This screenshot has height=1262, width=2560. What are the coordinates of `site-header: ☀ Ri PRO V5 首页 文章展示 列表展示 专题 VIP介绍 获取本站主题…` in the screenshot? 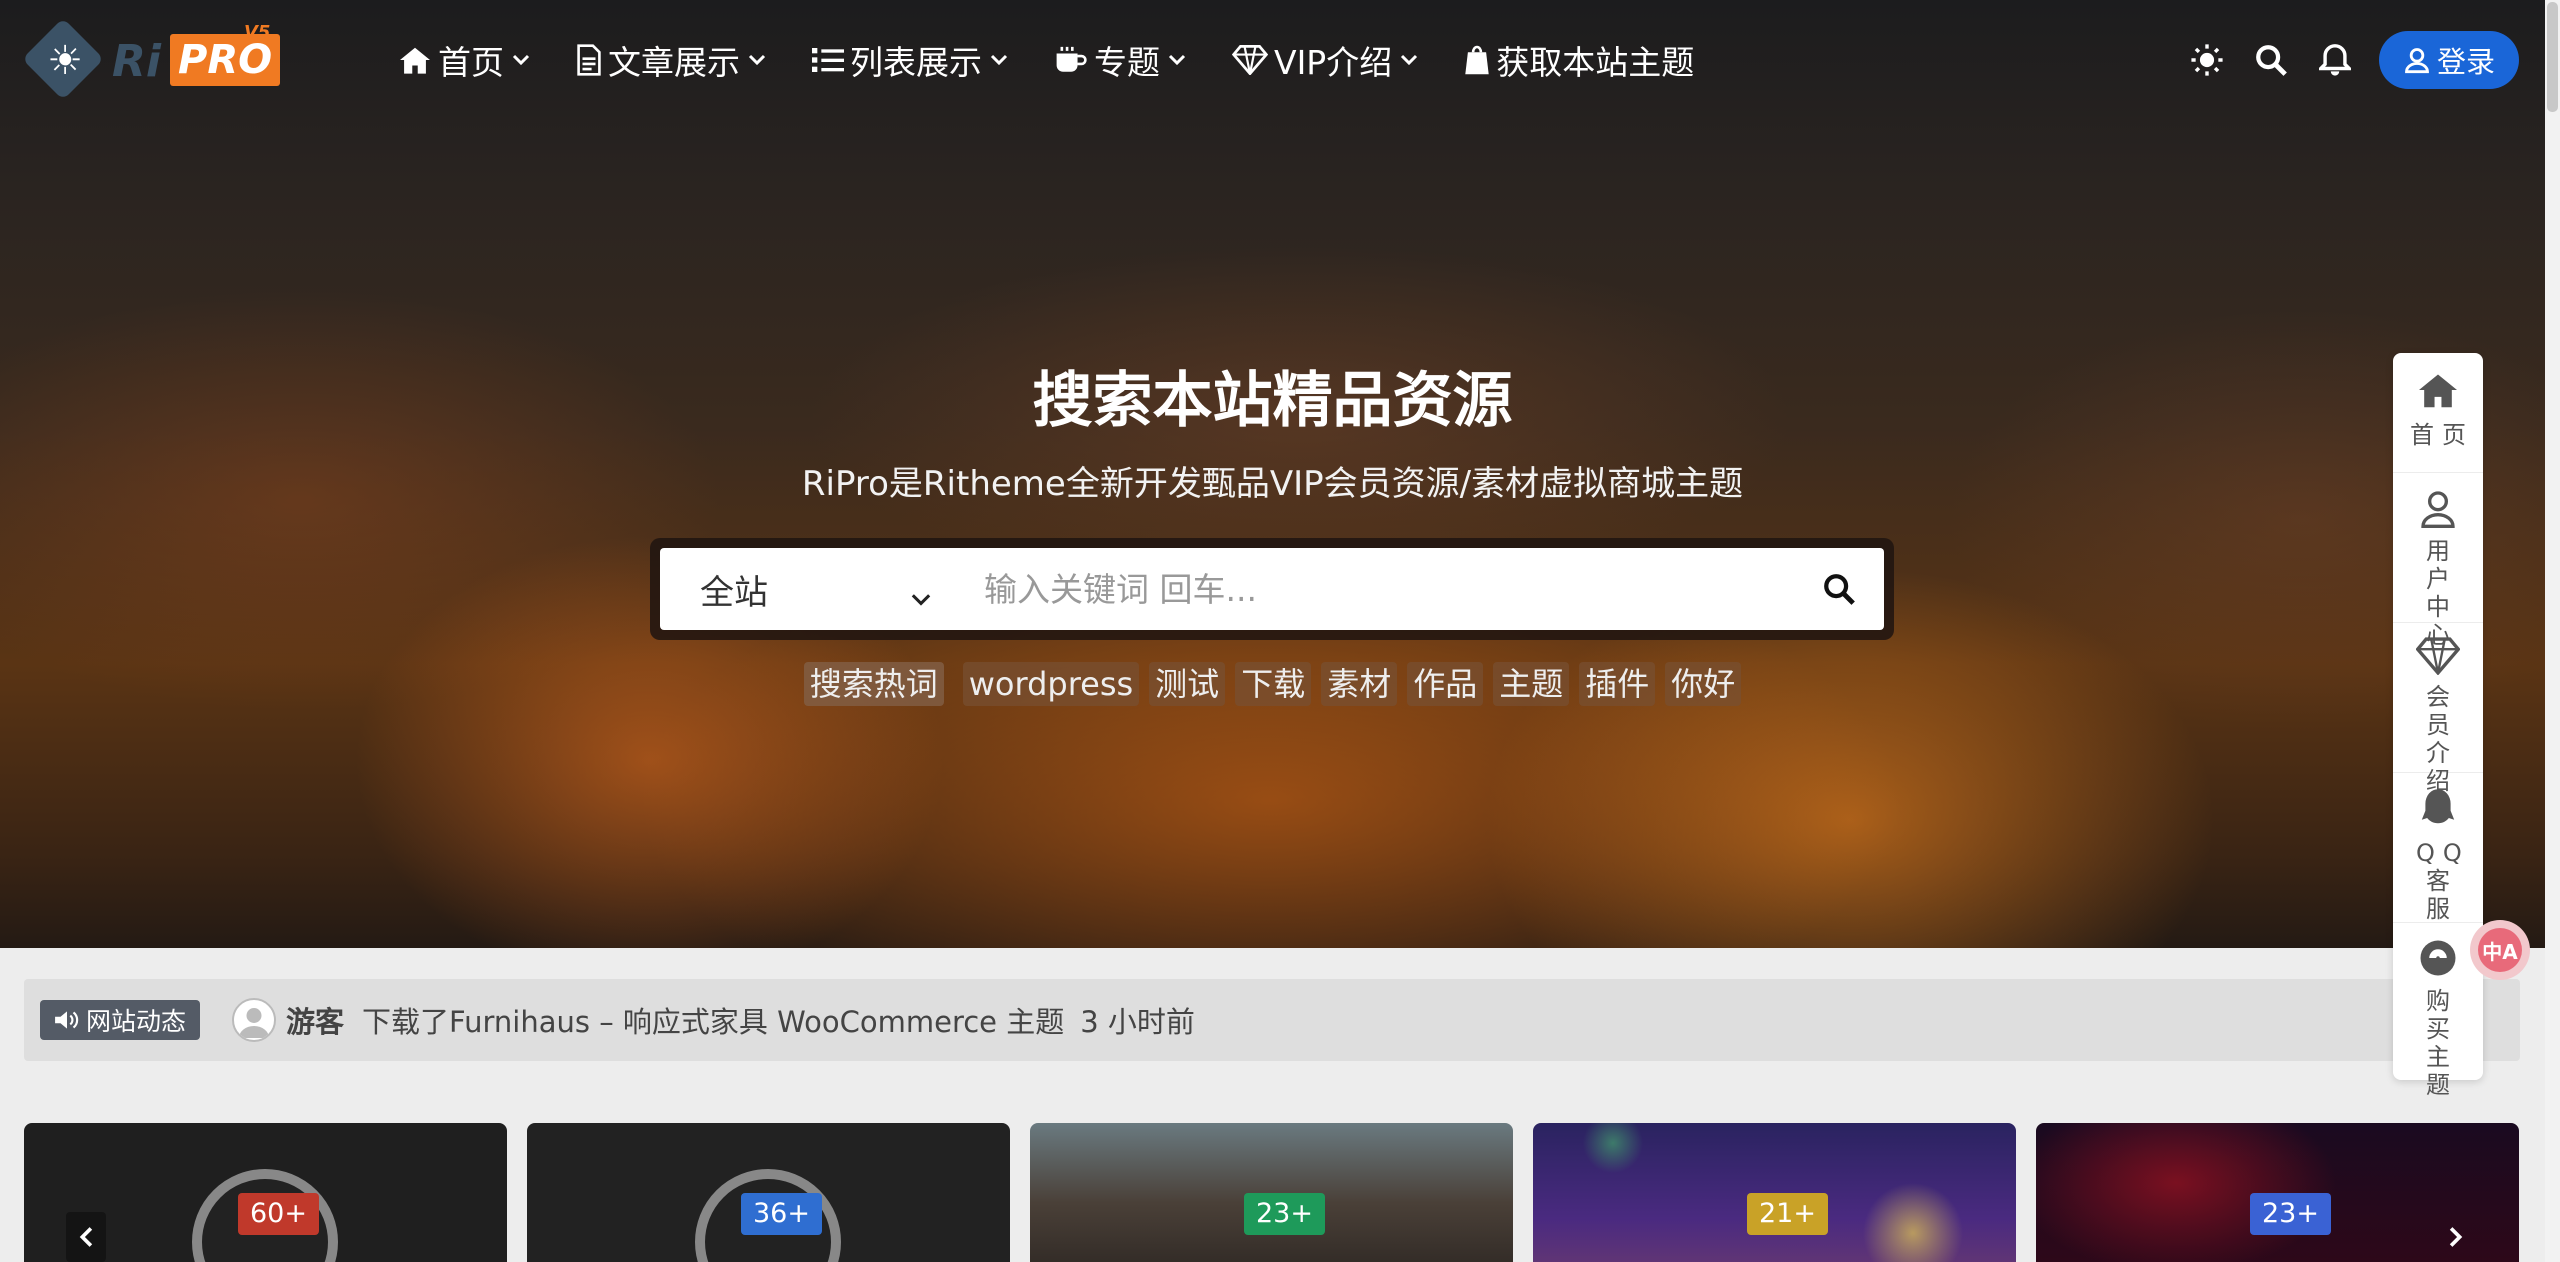 It's located at (1272, 60).